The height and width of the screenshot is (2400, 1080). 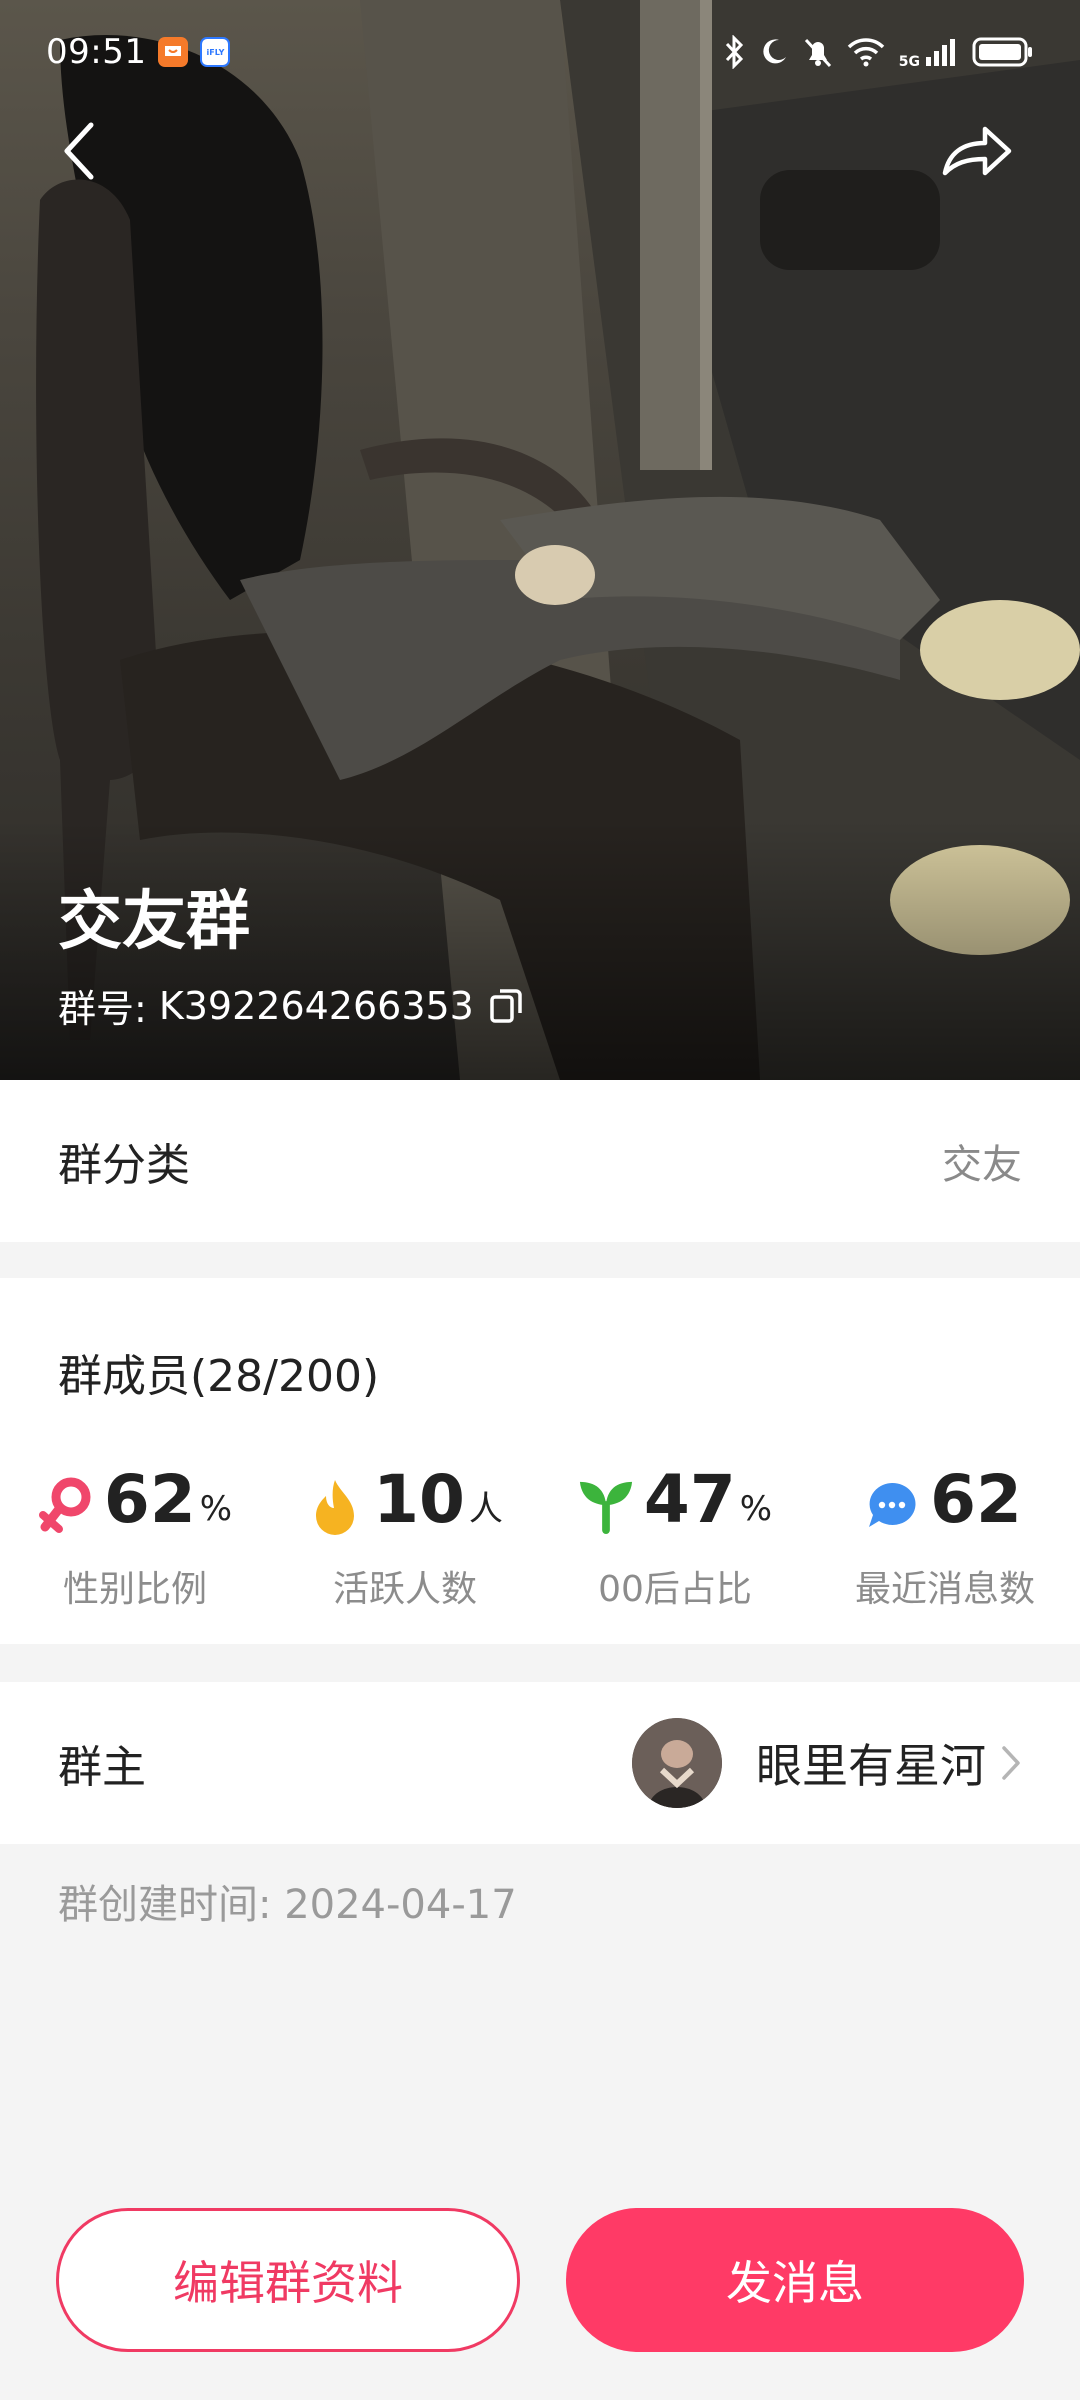 I want to click on back-button, so click(x=79, y=151).